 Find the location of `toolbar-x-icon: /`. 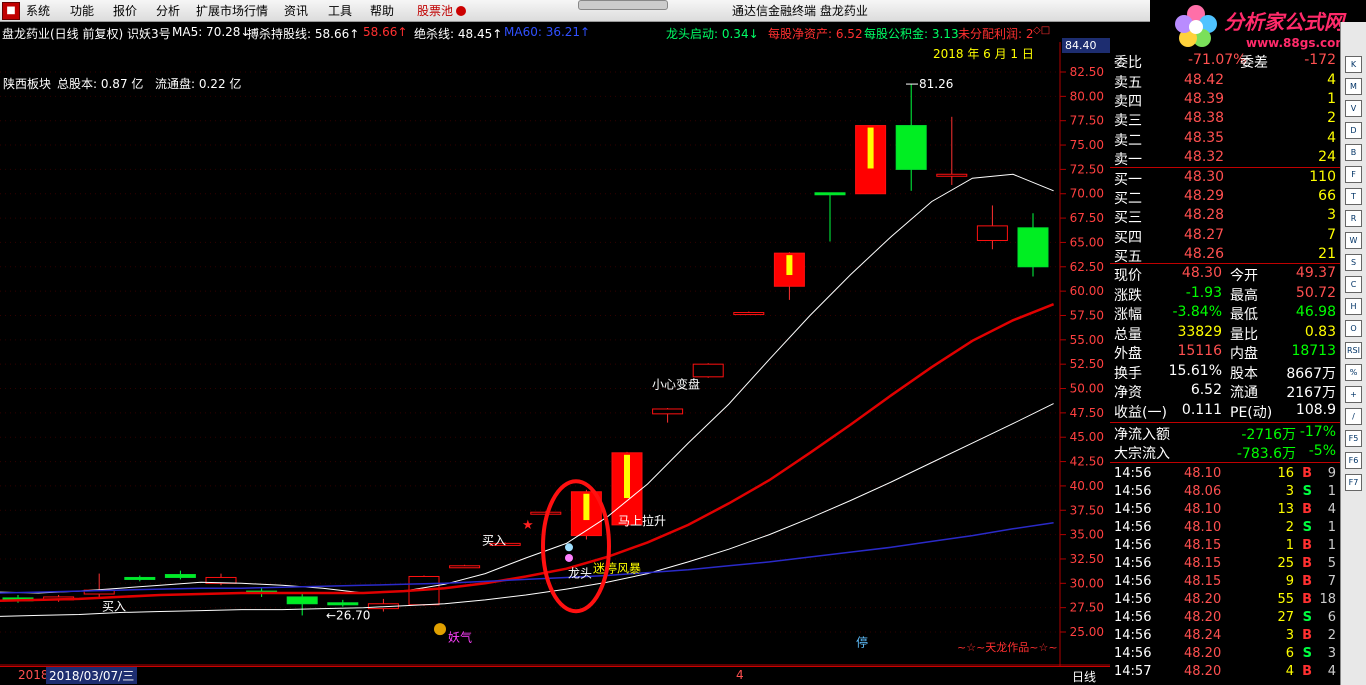

toolbar-x-icon: / is located at coordinates (1353, 416).